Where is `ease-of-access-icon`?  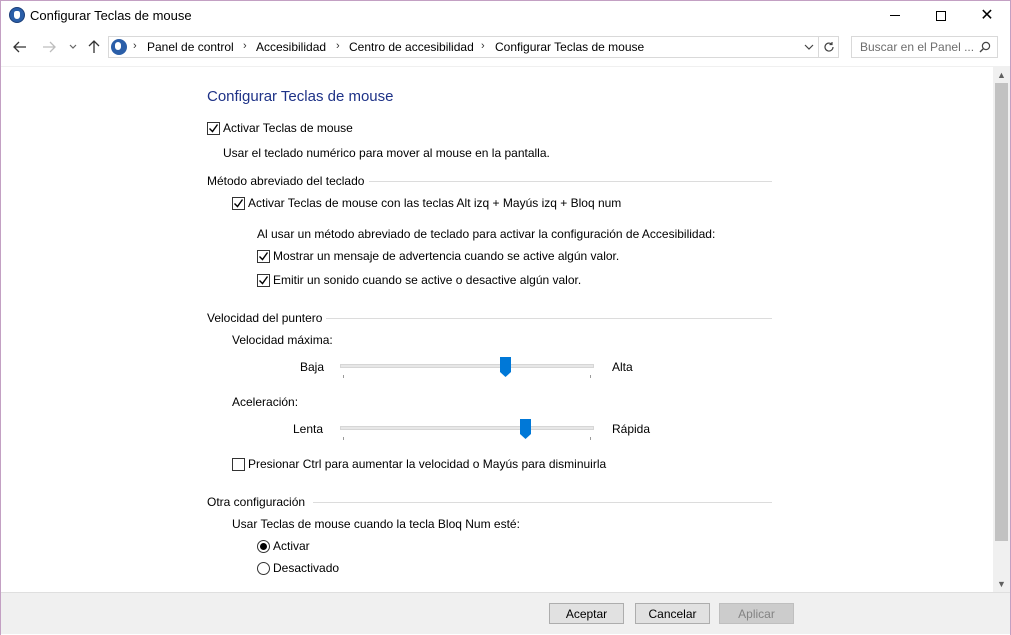 ease-of-access-icon is located at coordinates (17, 15).